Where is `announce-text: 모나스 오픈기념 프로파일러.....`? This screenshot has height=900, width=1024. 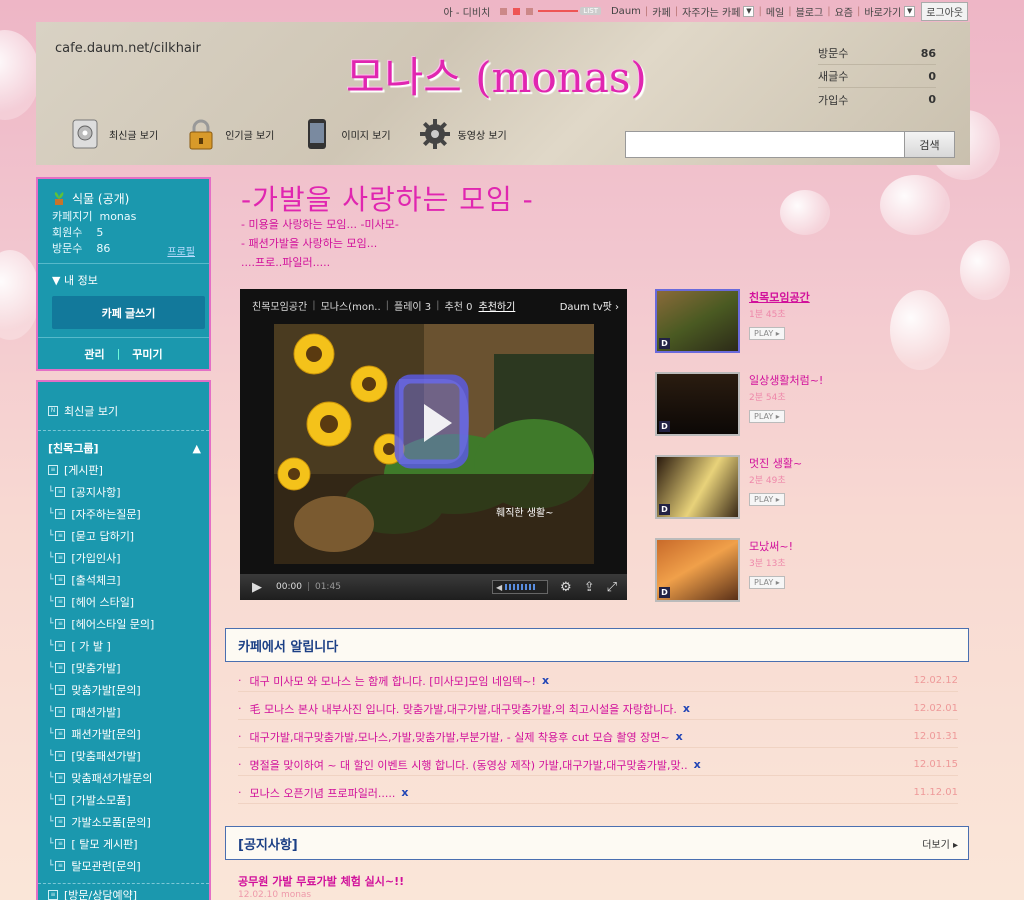 announce-text: 모나스 오픈기념 프로파일러..... is located at coordinates (323, 793).